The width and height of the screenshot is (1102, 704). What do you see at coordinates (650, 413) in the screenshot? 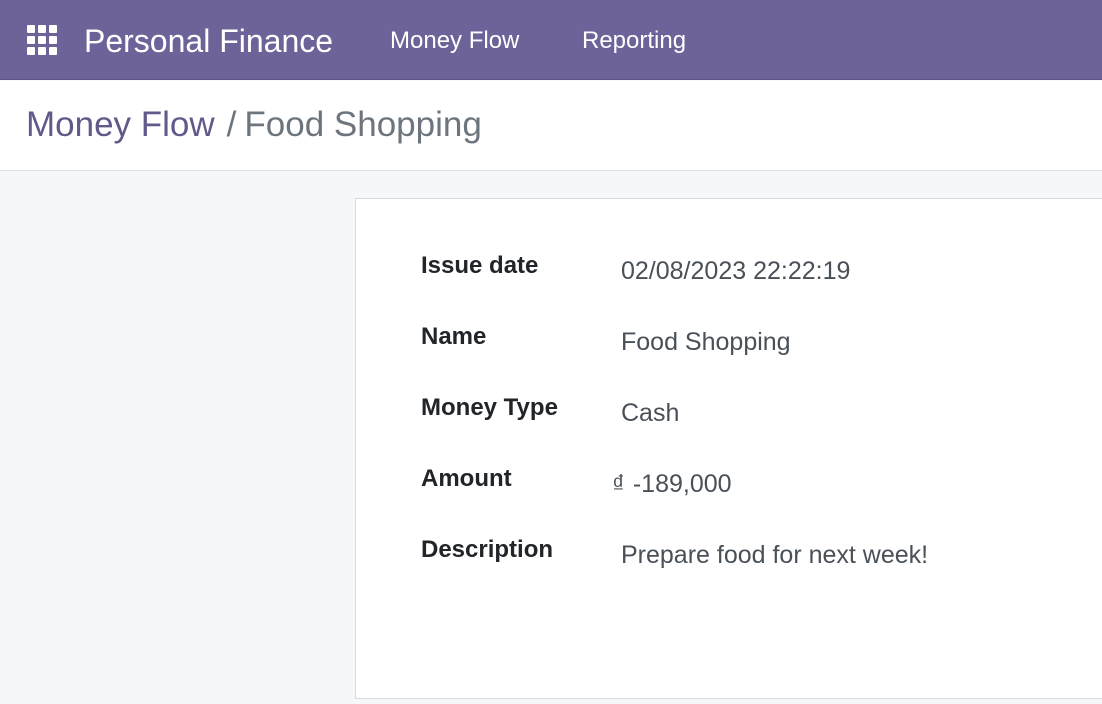
I see `money-type-value: Cash` at bounding box center [650, 413].